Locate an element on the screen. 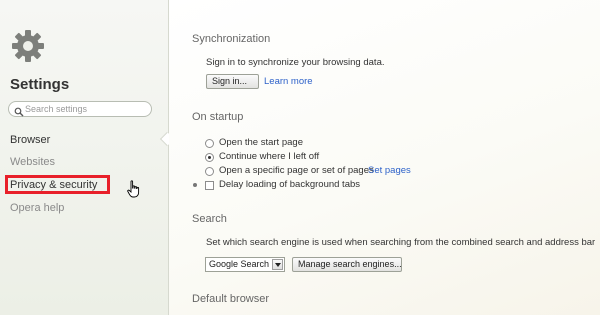 The height and width of the screenshot is (315, 600). sidebar-item-websites: Websites is located at coordinates (32, 162).